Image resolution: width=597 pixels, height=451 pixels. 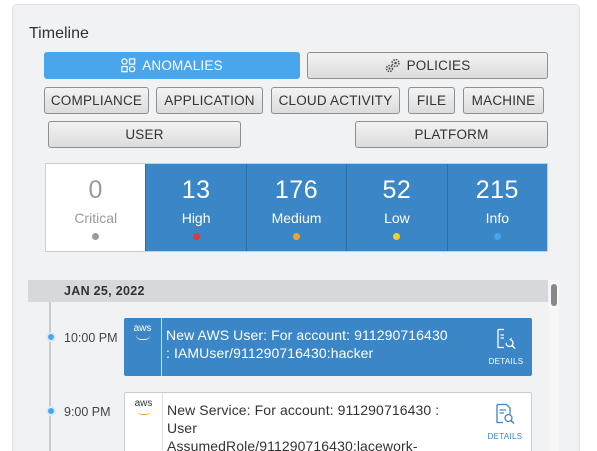 What do you see at coordinates (59, 33) in the screenshot?
I see `panel-title: Timeline` at bounding box center [59, 33].